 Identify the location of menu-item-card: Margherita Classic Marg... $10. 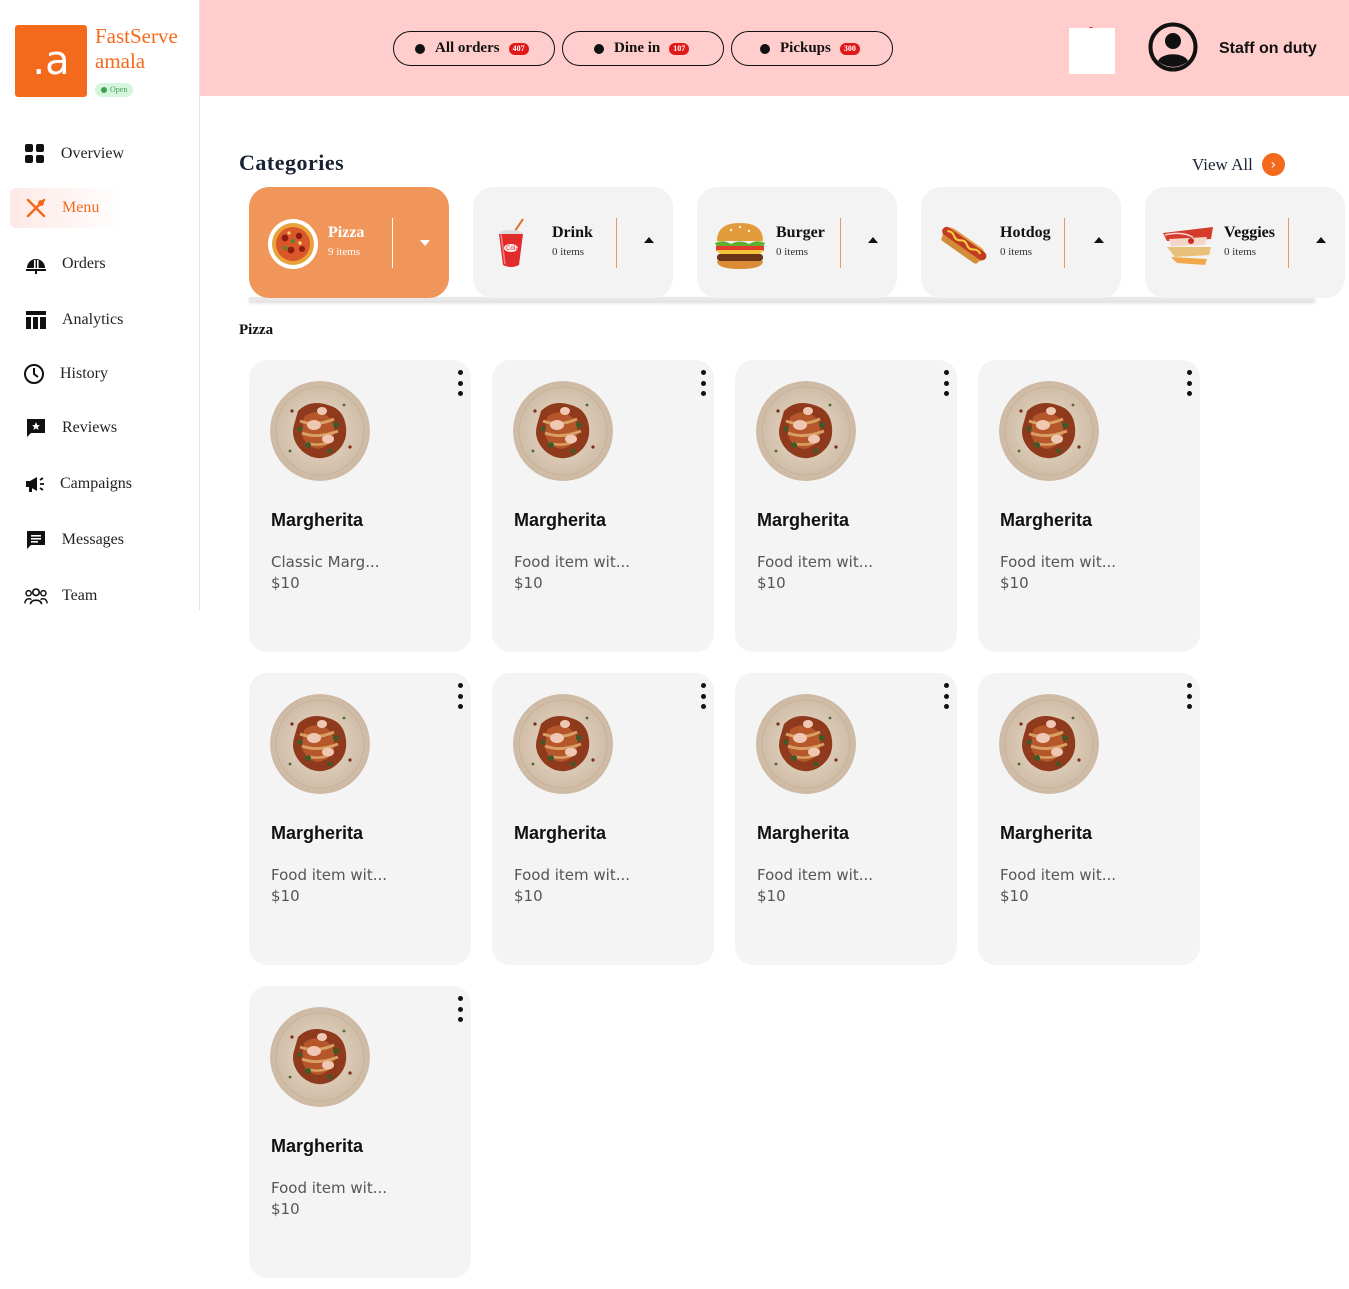
(360, 506).